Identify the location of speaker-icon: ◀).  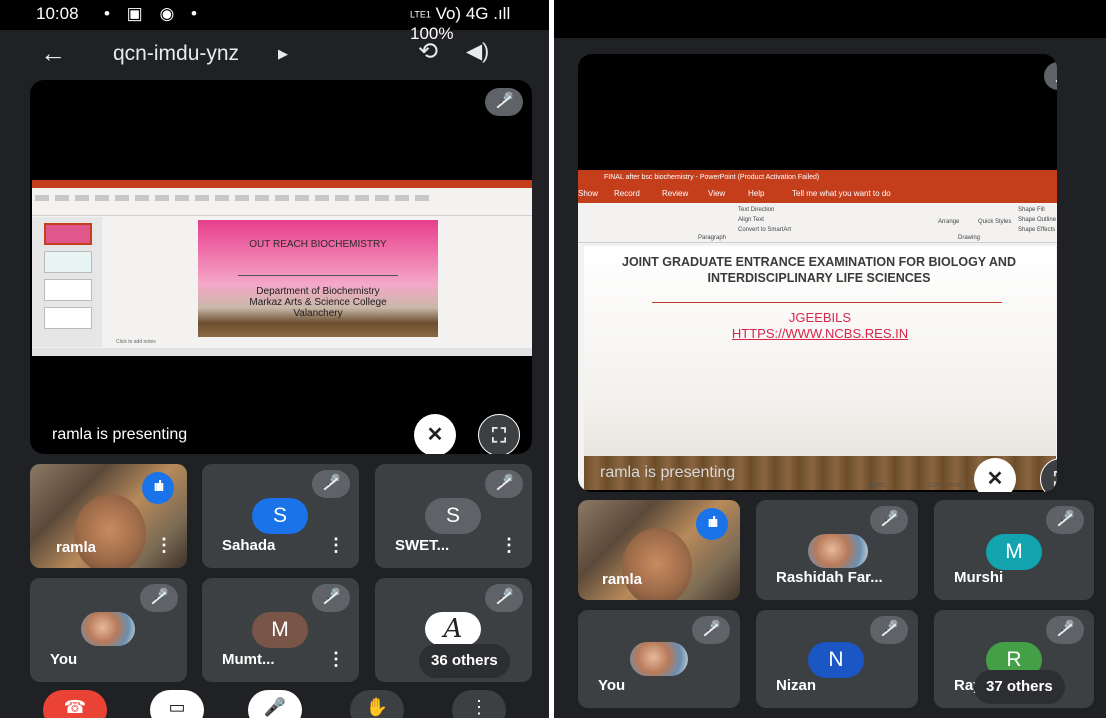
(477, 51).